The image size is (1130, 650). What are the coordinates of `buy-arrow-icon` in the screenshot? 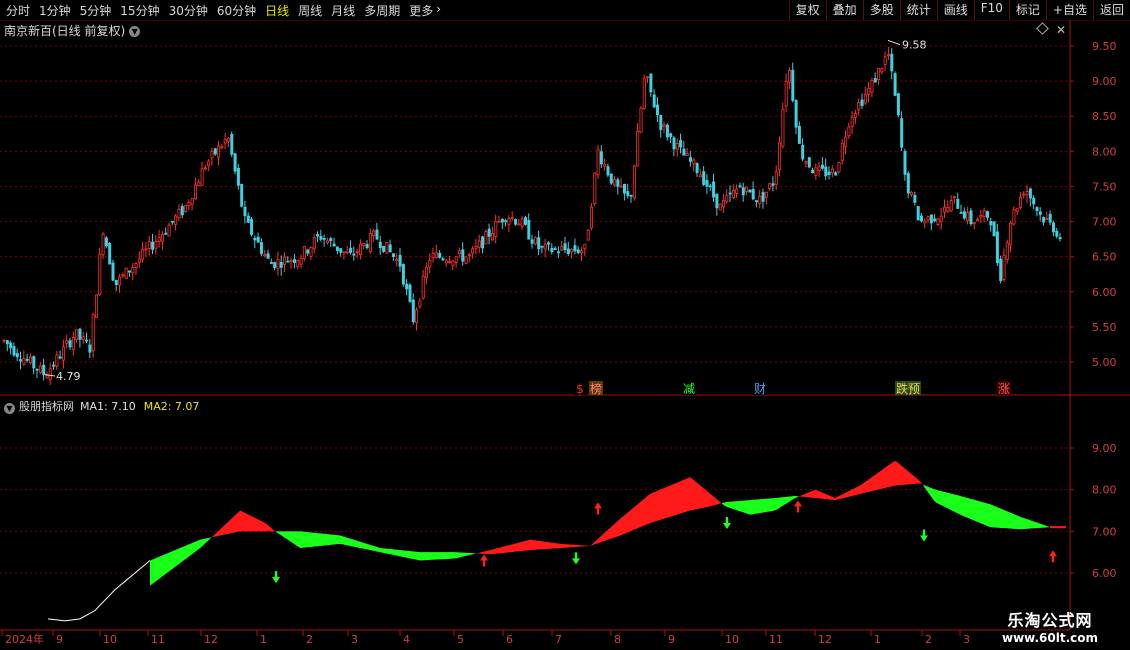 It's located at (598, 508).